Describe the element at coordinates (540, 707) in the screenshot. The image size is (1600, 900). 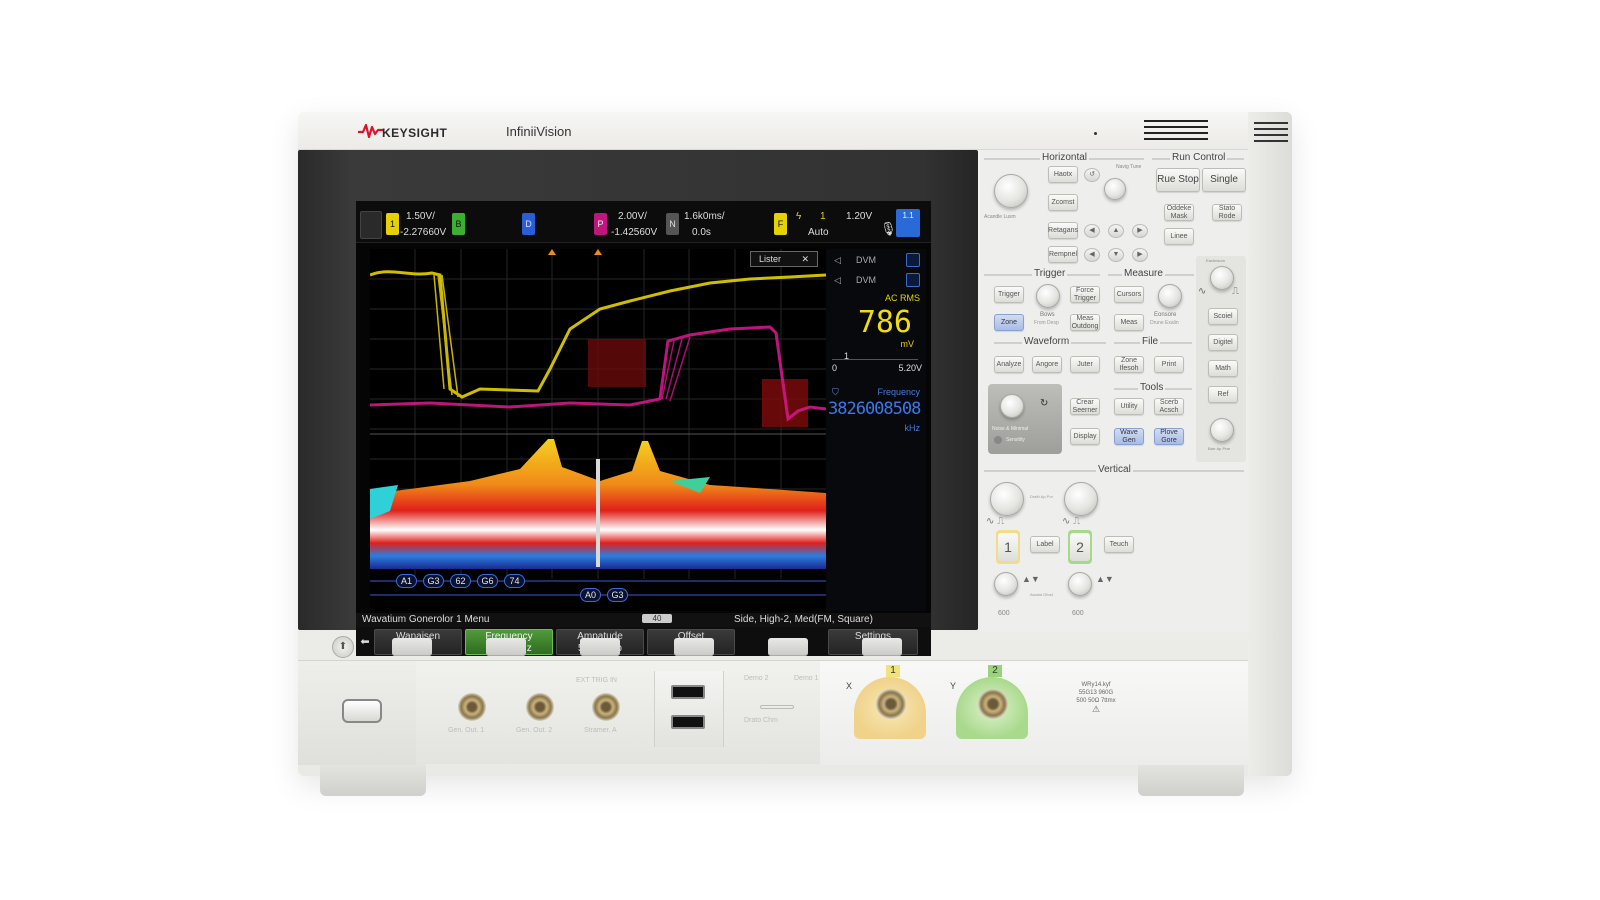
I see `gen-out-2-connector` at that location.